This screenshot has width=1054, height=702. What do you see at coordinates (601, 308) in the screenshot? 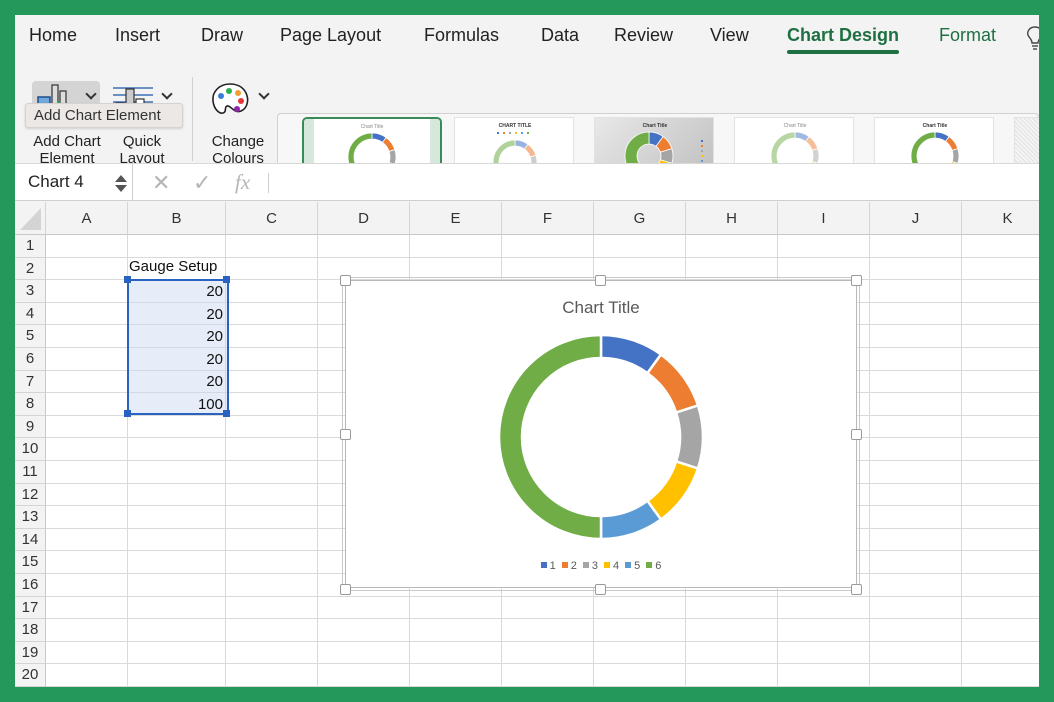
I see `chart-title: Chart Title` at bounding box center [601, 308].